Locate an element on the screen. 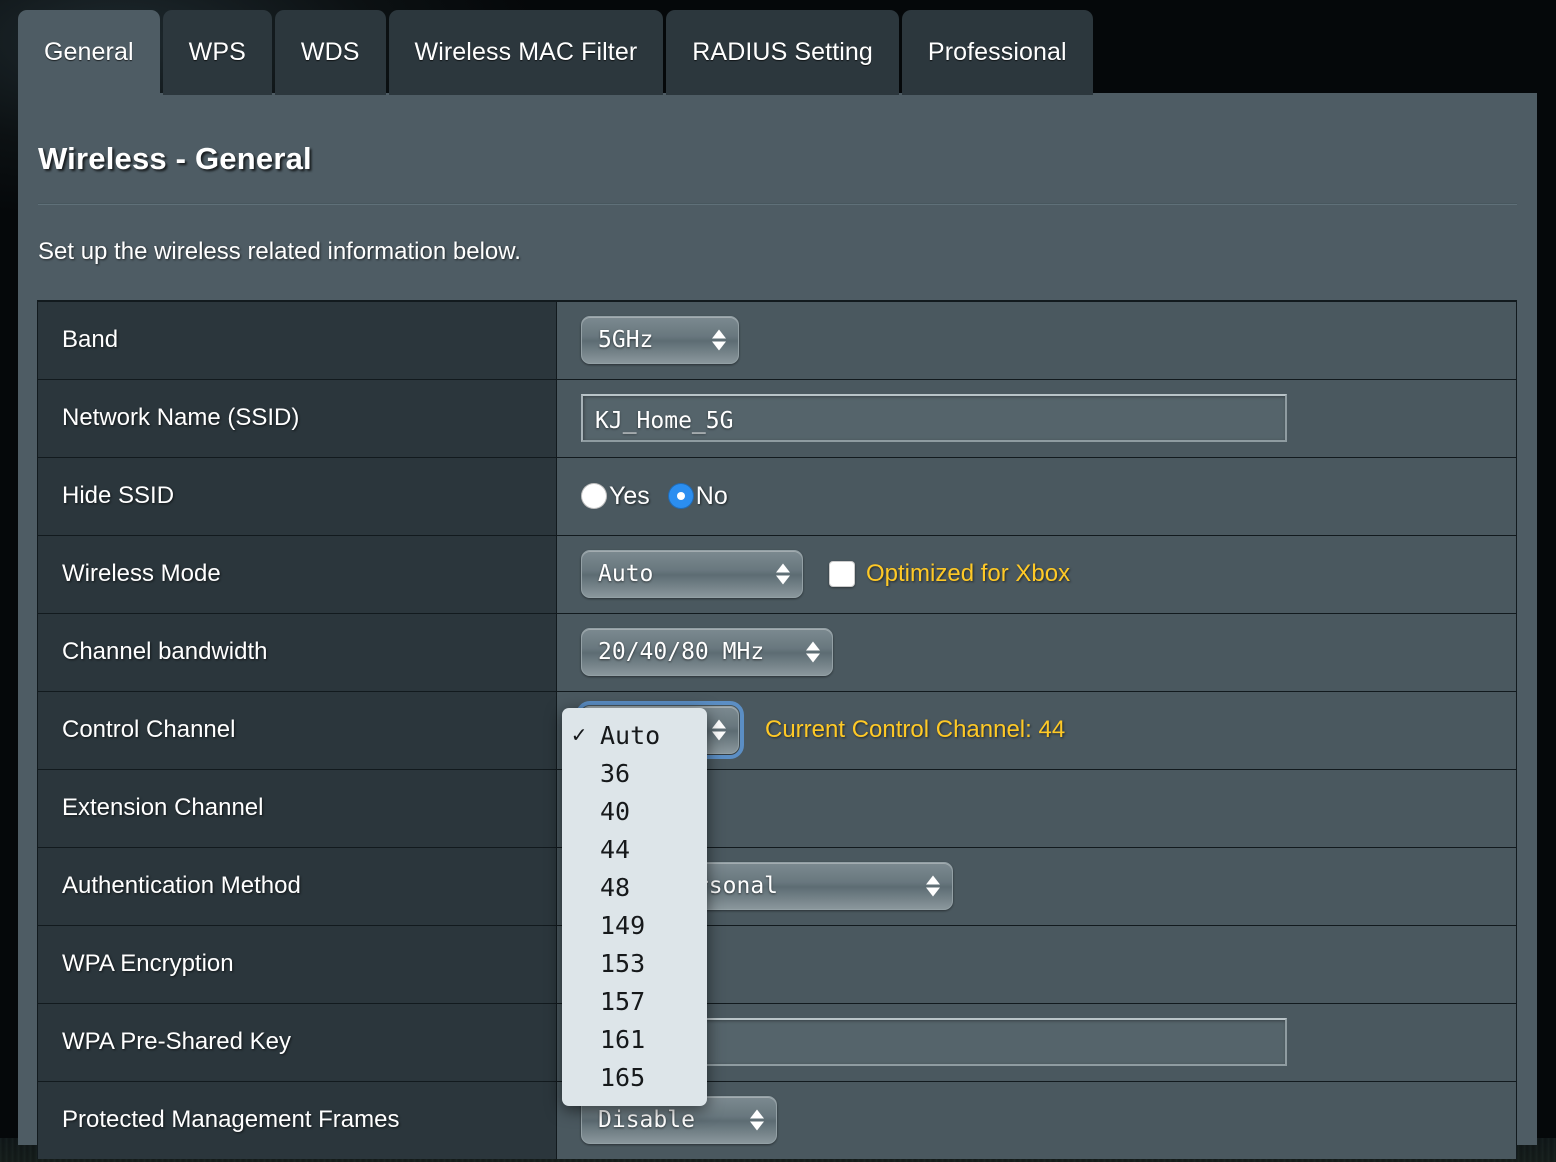  dropdown-option-label: 44 is located at coordinates (615, 849).